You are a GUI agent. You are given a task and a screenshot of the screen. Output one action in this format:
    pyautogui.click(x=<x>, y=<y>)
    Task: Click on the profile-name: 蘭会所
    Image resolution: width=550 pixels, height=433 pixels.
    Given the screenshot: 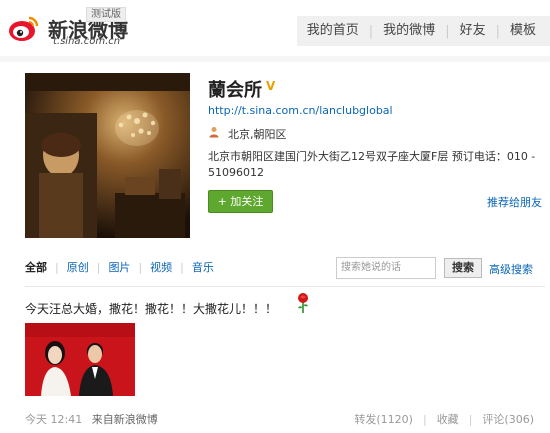 What is the action you would take?
    pyautogui.click(x=235, y=90)
    